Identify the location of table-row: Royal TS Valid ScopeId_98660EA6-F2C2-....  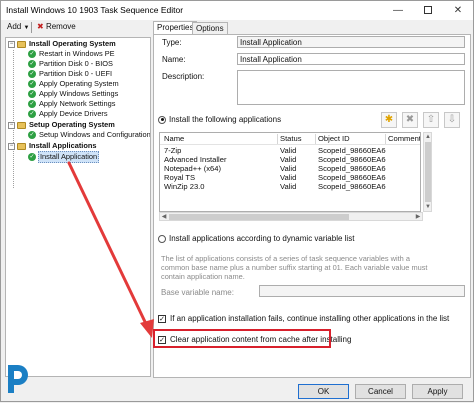
(290, 177).